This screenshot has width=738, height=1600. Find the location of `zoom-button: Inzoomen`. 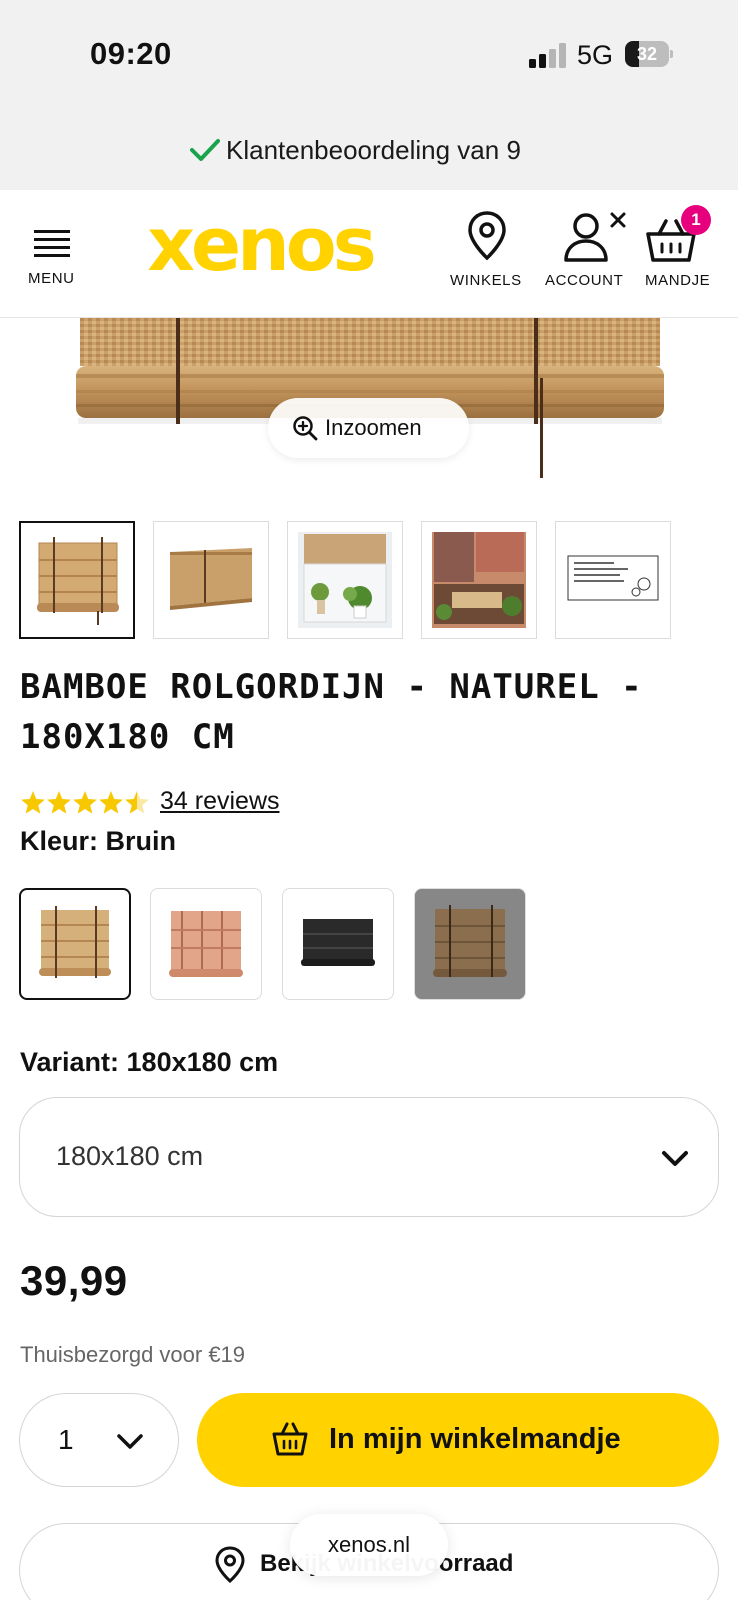

zoom-button: Inzoomen is located at coordinates (368, 428).